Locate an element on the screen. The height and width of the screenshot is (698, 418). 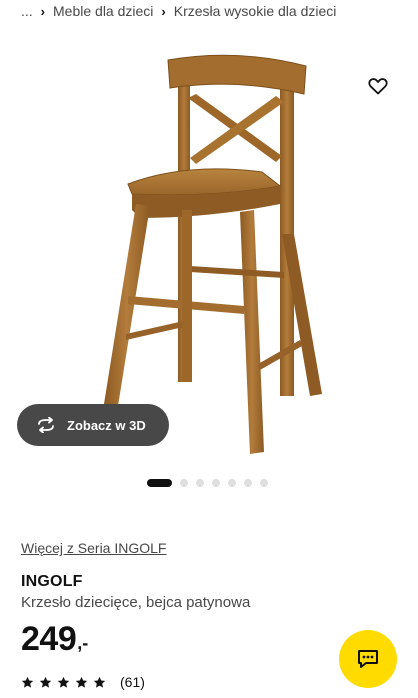
product-rating: (61) is located at coordinates (83, 682).